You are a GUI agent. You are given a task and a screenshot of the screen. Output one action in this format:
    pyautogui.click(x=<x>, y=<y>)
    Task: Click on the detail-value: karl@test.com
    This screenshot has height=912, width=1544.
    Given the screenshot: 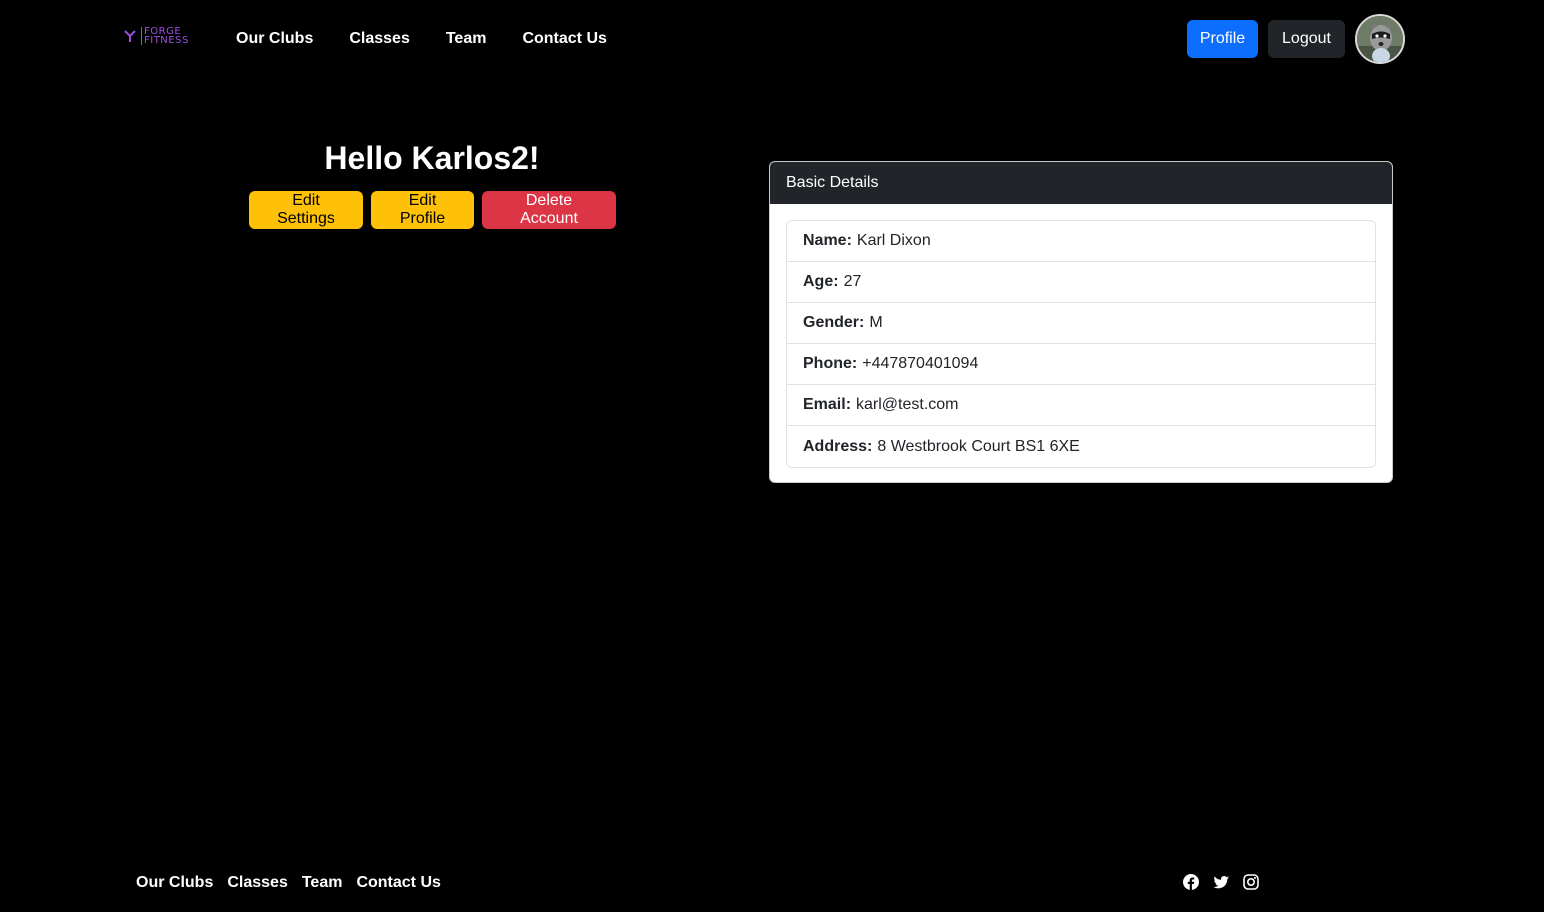 What is the action you would take?
    pyautogui.click(x=907, y=404)
    